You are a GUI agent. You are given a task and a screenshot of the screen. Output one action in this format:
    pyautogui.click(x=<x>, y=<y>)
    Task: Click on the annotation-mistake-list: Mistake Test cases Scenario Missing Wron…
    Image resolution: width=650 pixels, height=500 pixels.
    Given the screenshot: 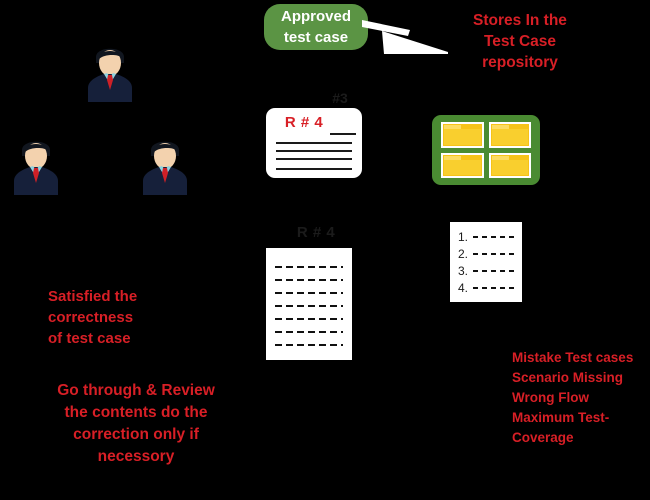 What is the action you would take?
    pyautogui.click(x=581, y=398)
    